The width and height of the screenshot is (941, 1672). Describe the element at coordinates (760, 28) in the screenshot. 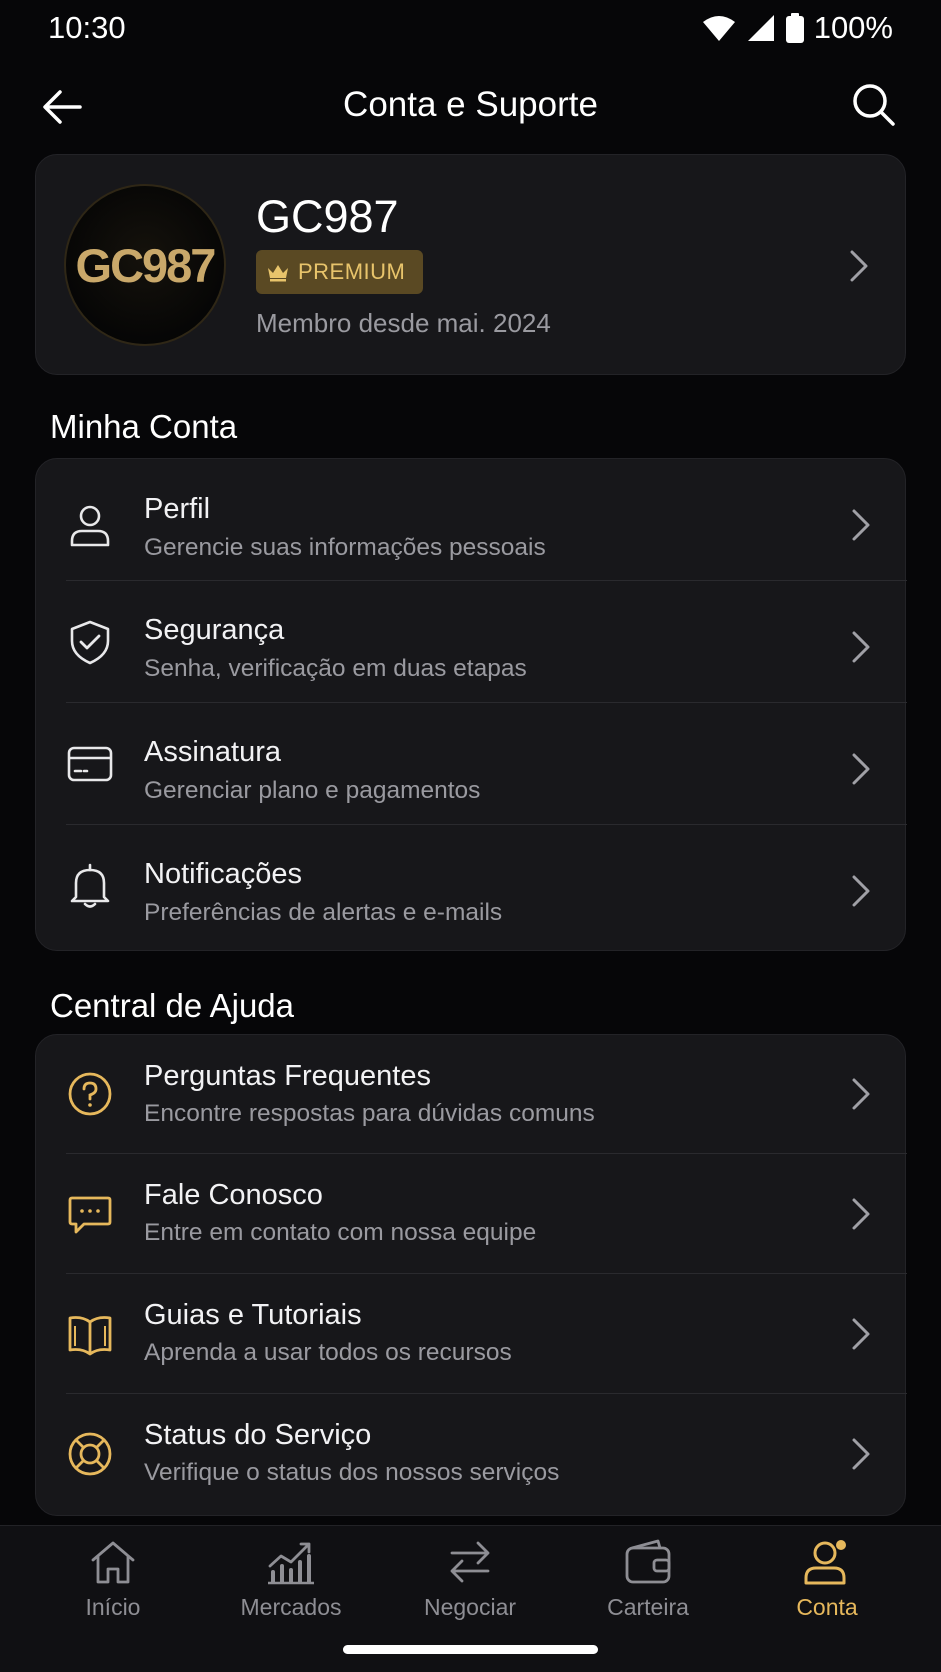

I see `signal-icon` at that location.